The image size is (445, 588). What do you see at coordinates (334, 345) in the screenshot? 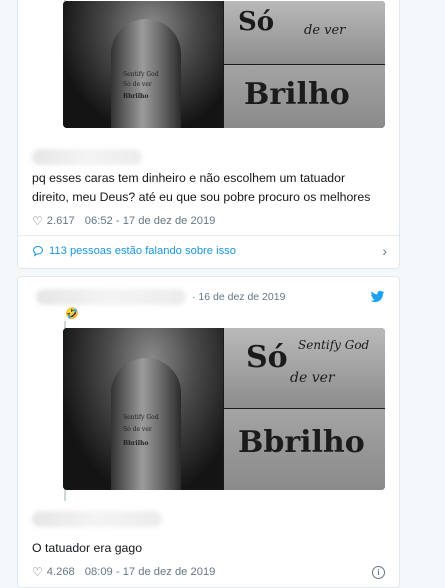
I see `tattoo-script: Sentify God` at bounding box center [334, 345].